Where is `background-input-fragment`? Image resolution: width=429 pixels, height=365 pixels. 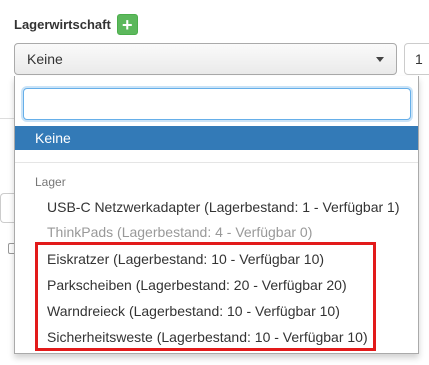 background-input-fragment is located at coordinates (7, 208).